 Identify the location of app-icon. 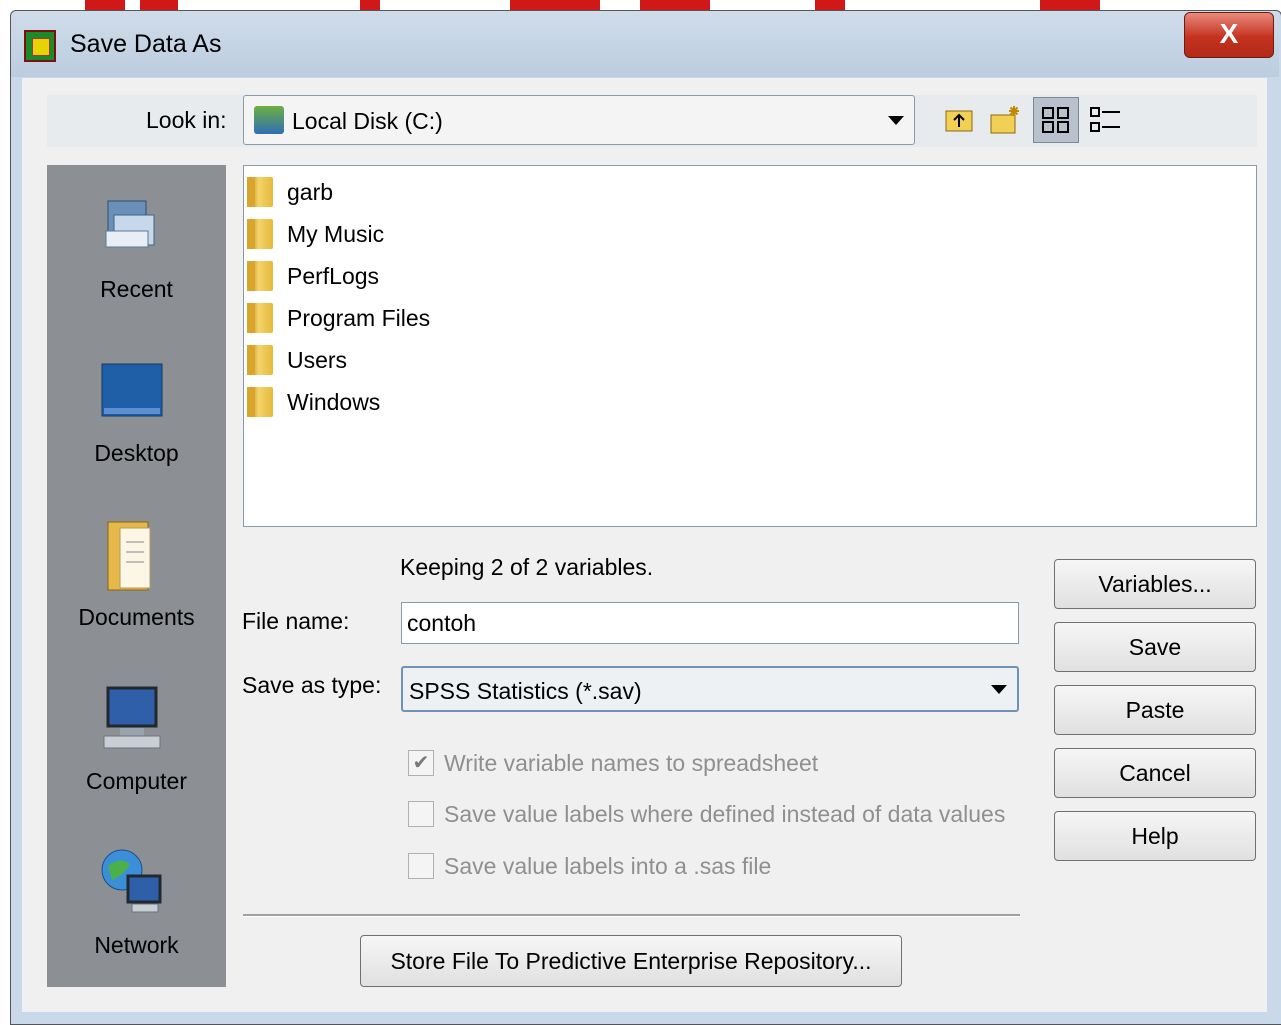
(40, 46).